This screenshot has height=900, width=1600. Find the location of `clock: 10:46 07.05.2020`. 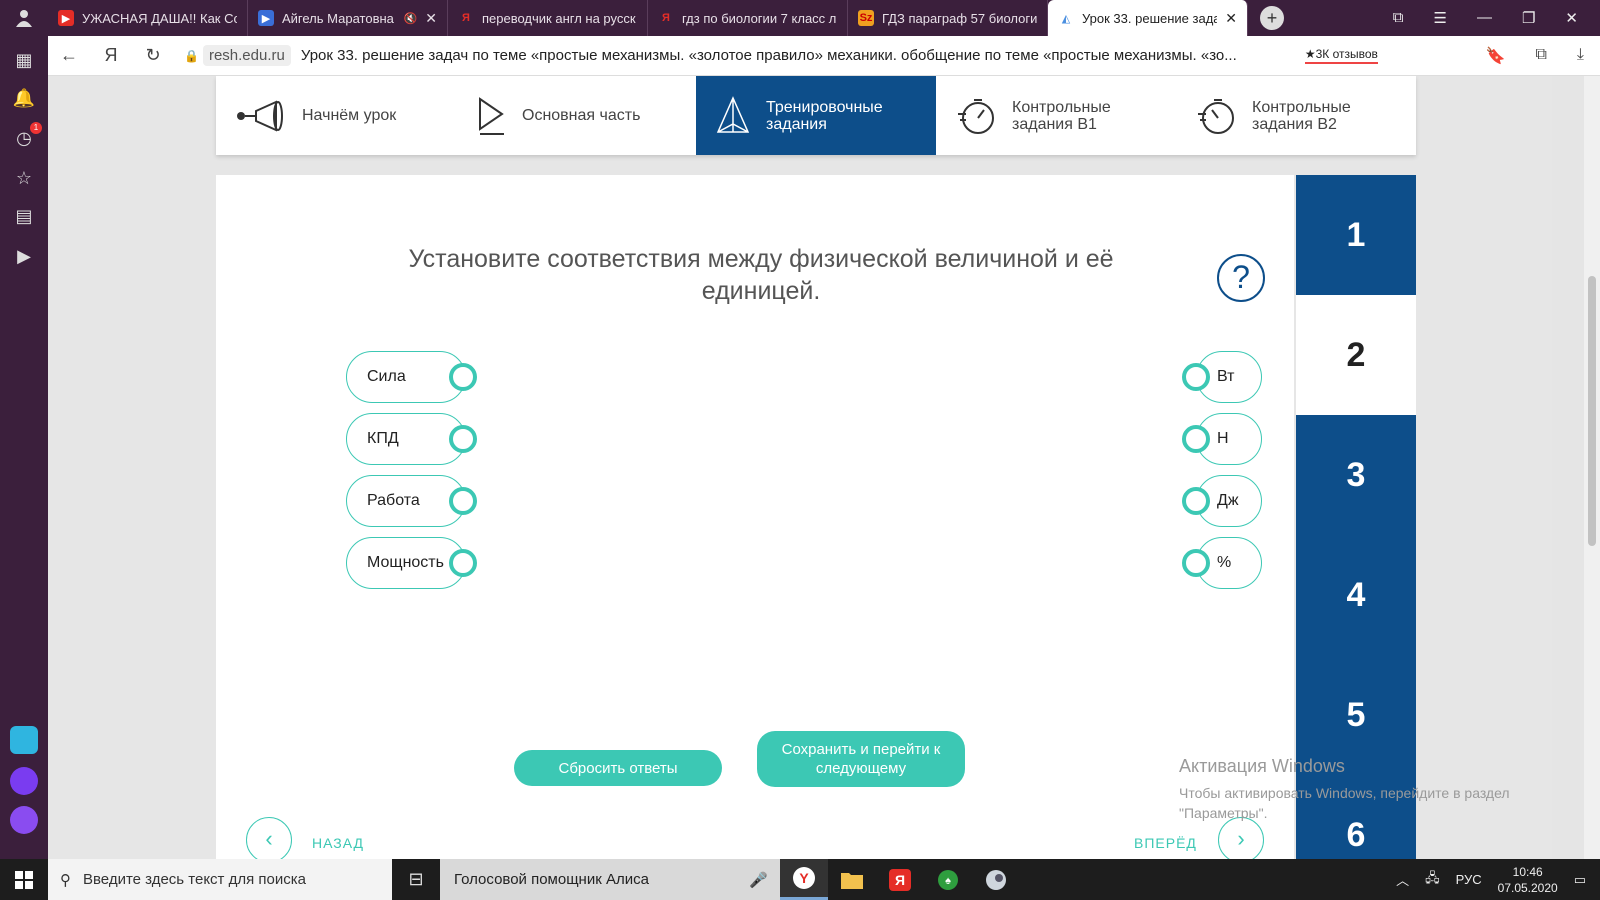

clock: 10:46 07.05.2020 is located at coordinates (1528, 880).